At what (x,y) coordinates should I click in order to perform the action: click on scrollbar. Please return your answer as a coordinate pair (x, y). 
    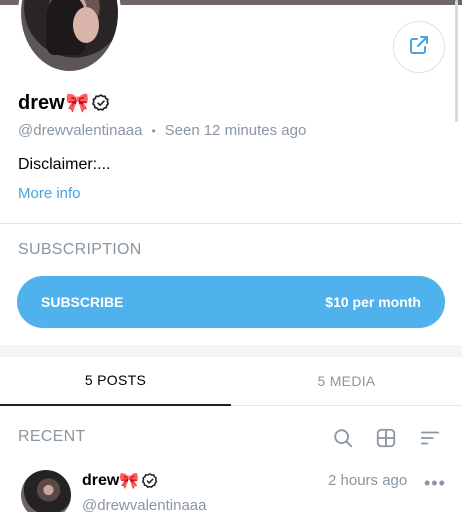
    Looking at the image, I should click on (456, 61).